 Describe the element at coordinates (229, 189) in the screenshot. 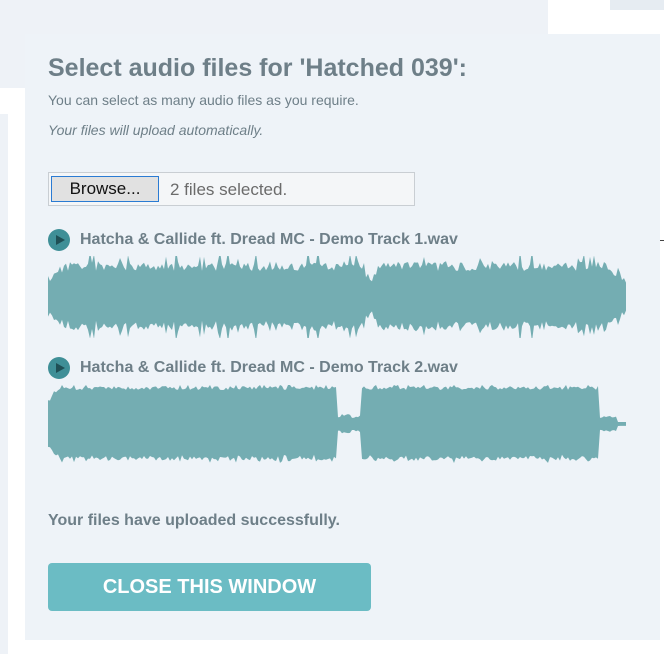

I see `file-selection-status: 2 files selected.` at that location.